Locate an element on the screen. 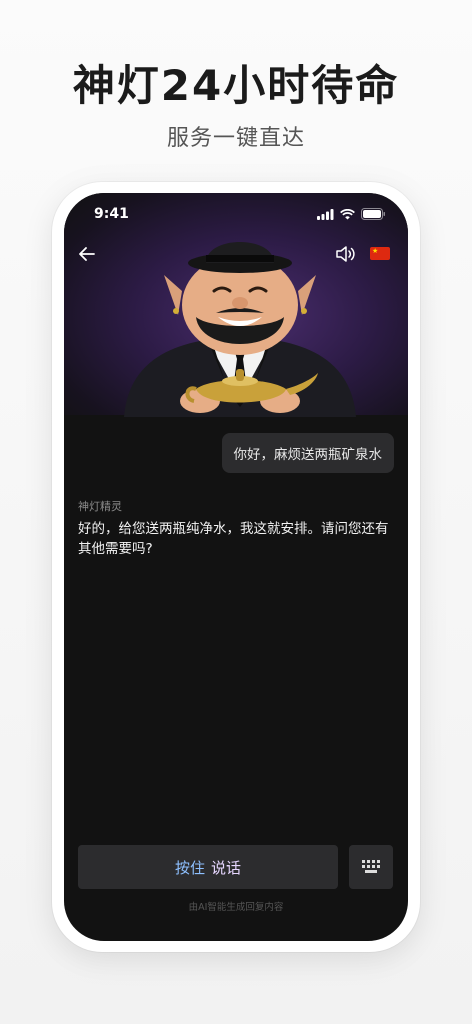 This screenshot has width=472, height=1024. china-flag-icon: ★ is located at coordinates (380, 253).